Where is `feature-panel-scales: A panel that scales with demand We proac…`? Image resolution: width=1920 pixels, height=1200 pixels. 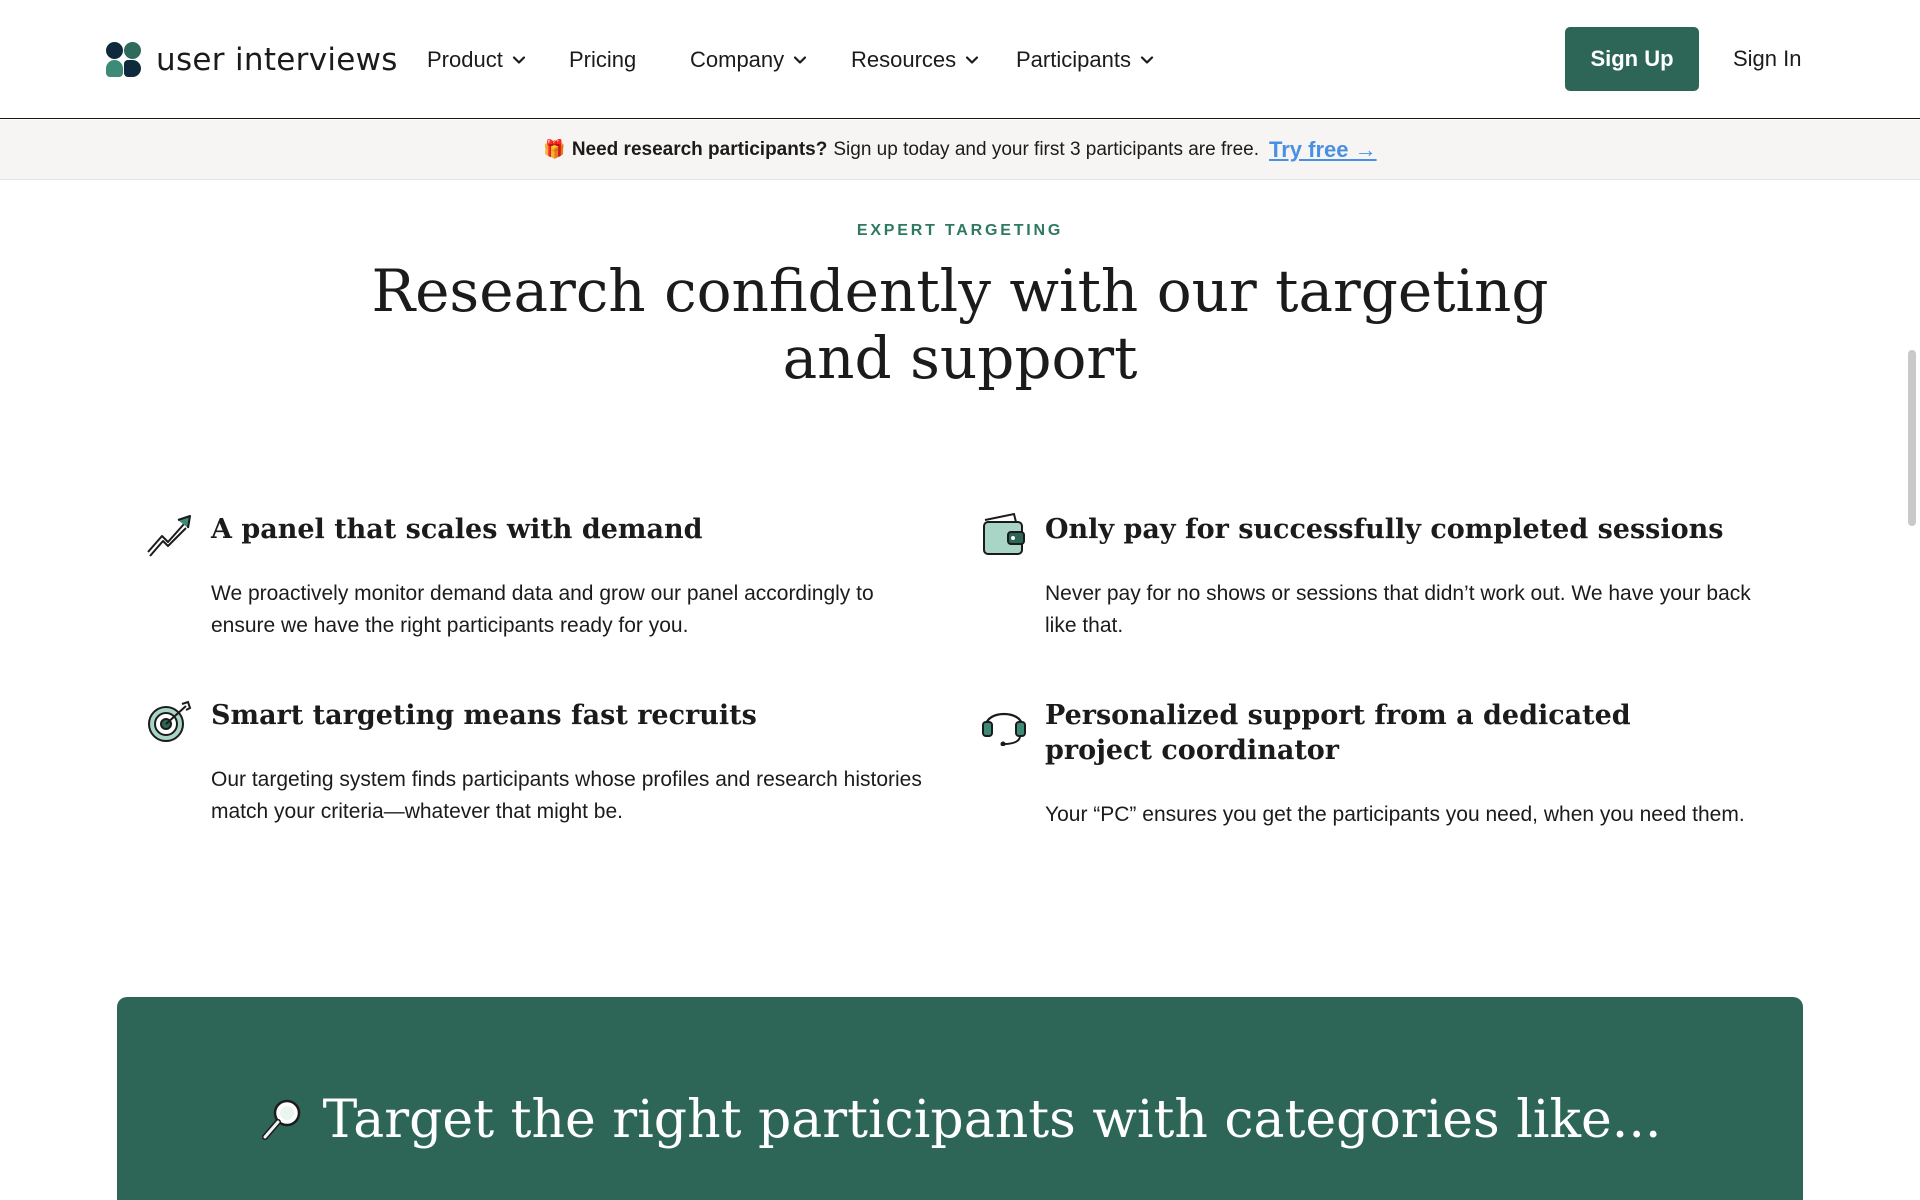 feature-panel-scales: A panel that scales with demand We proac… is located at coordinates (541, 577).